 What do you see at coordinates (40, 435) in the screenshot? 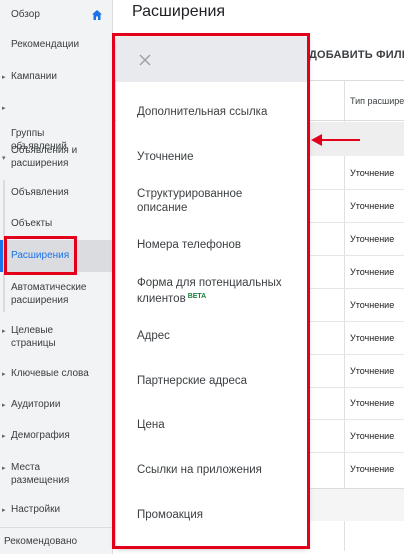
I see `sidebar-item-label: Демография` at bounding box center [40, 435].